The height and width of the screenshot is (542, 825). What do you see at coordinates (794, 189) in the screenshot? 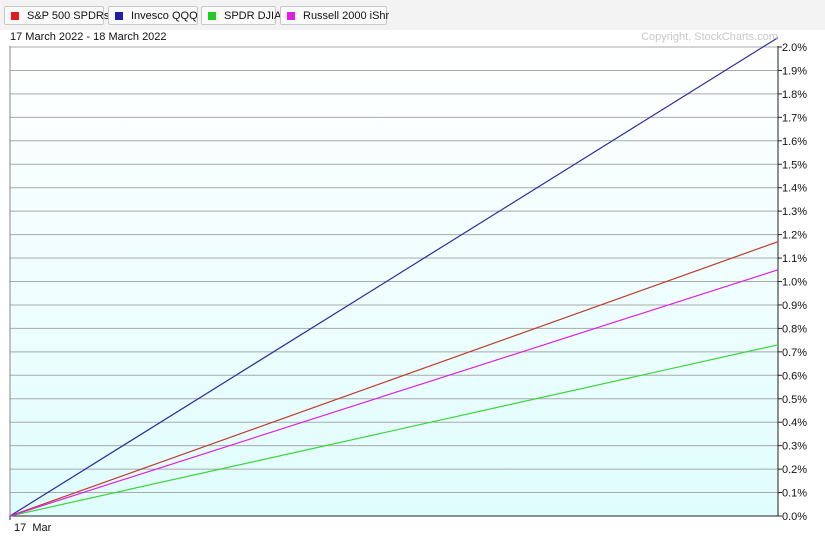
I see `y-tick-label: 1.4%` at bounding box center [794, 189].